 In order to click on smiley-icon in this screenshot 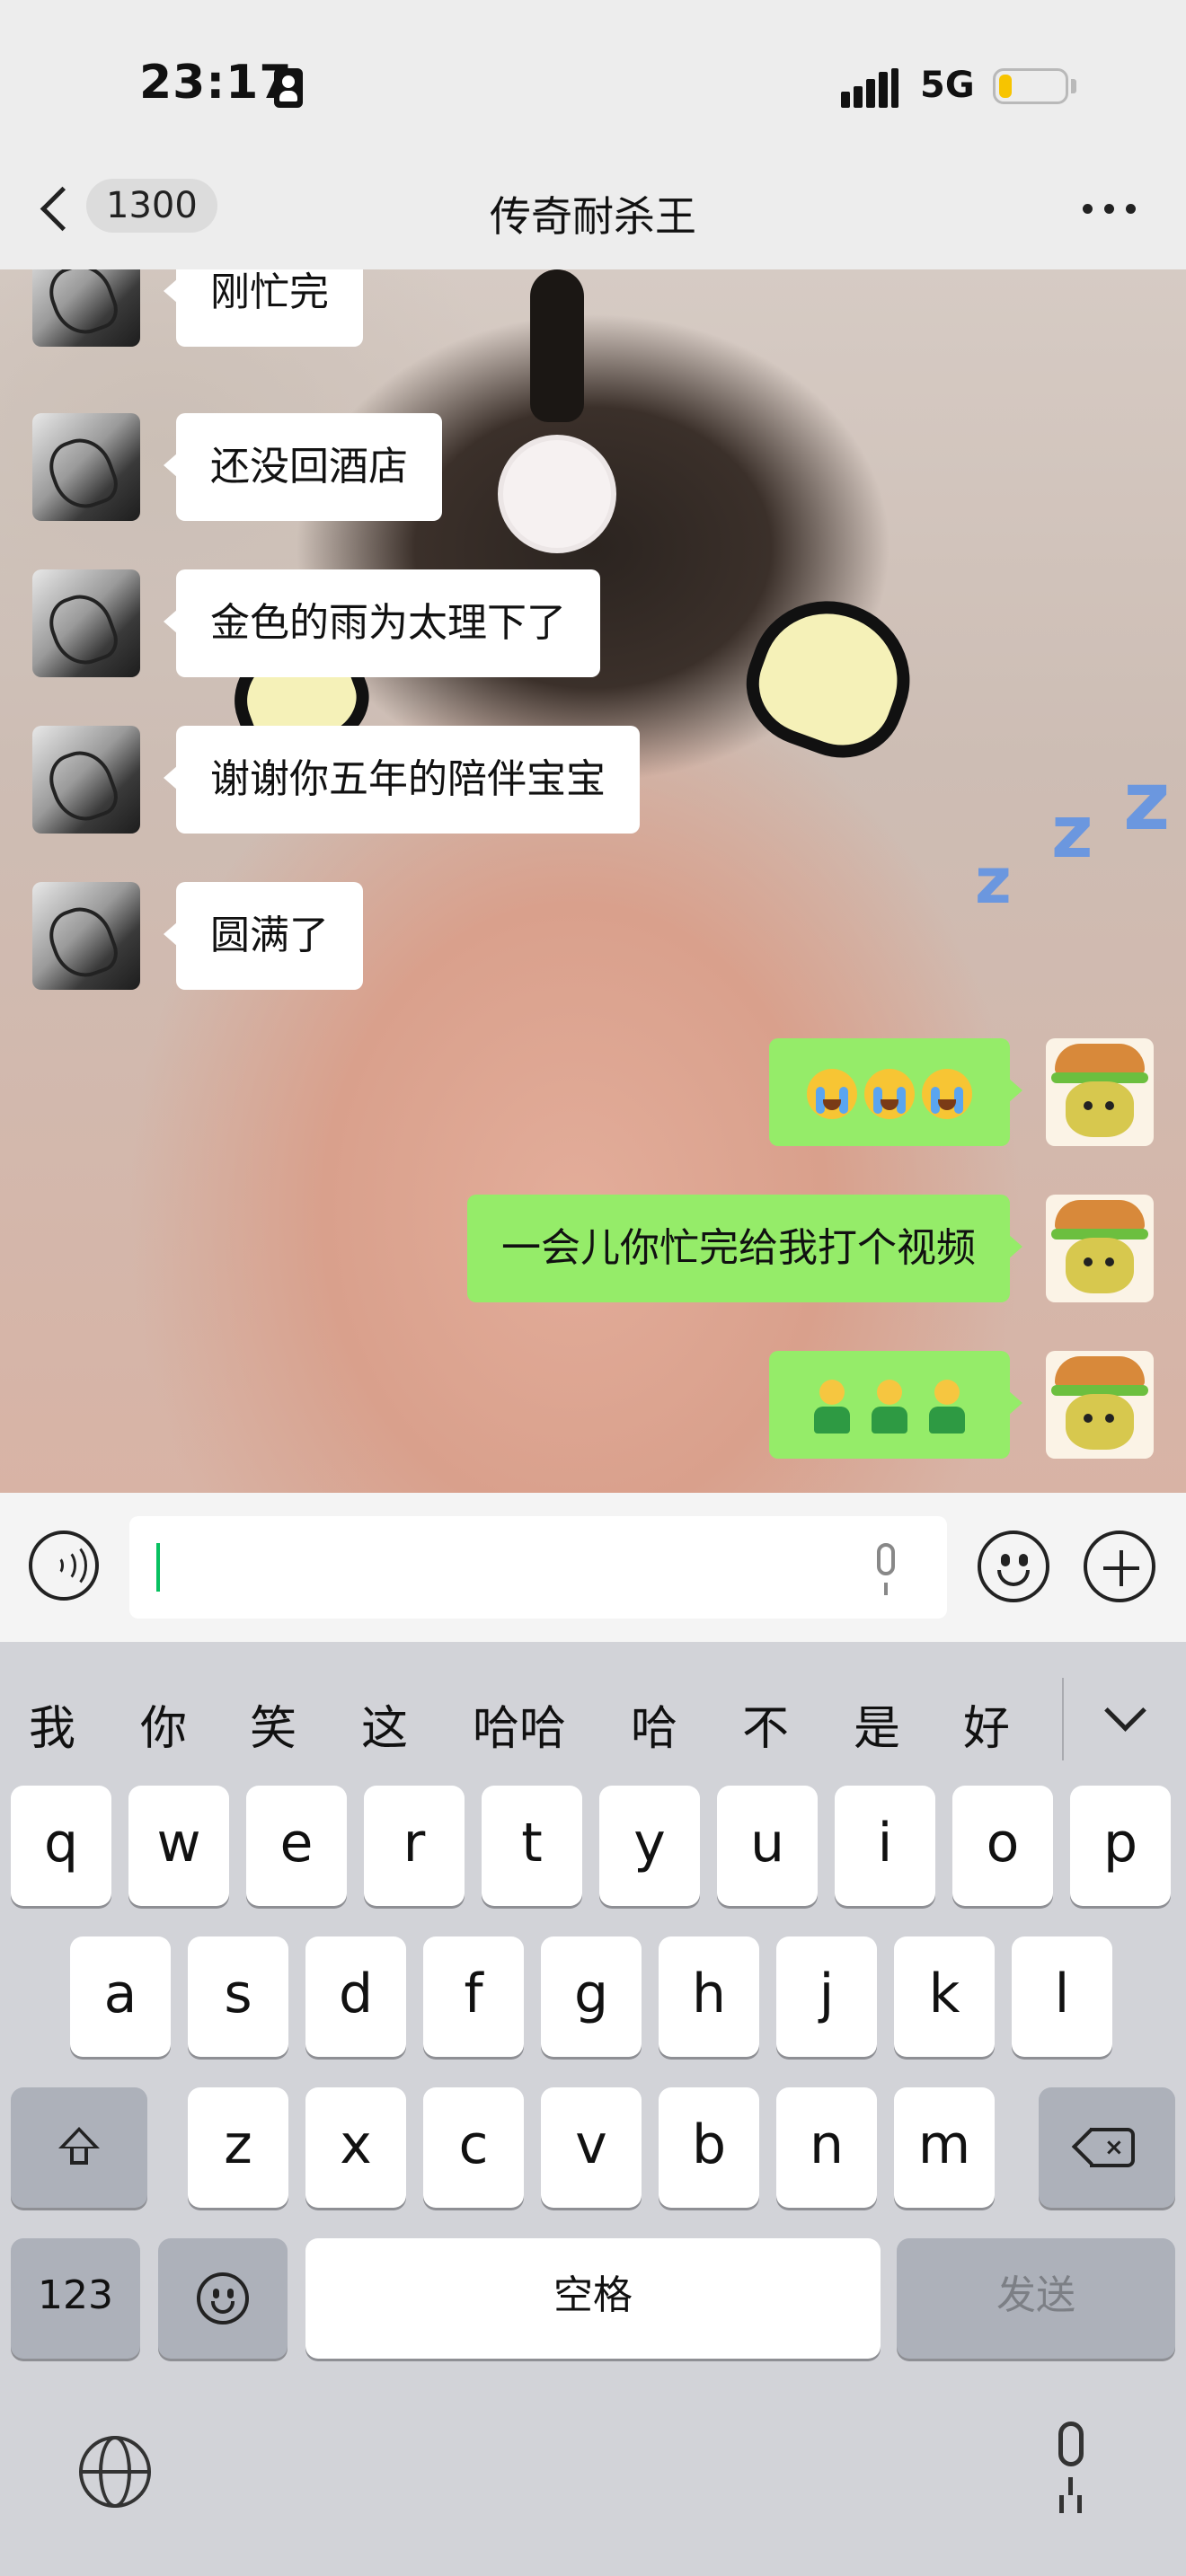, I will do `click(223, 2298)`.